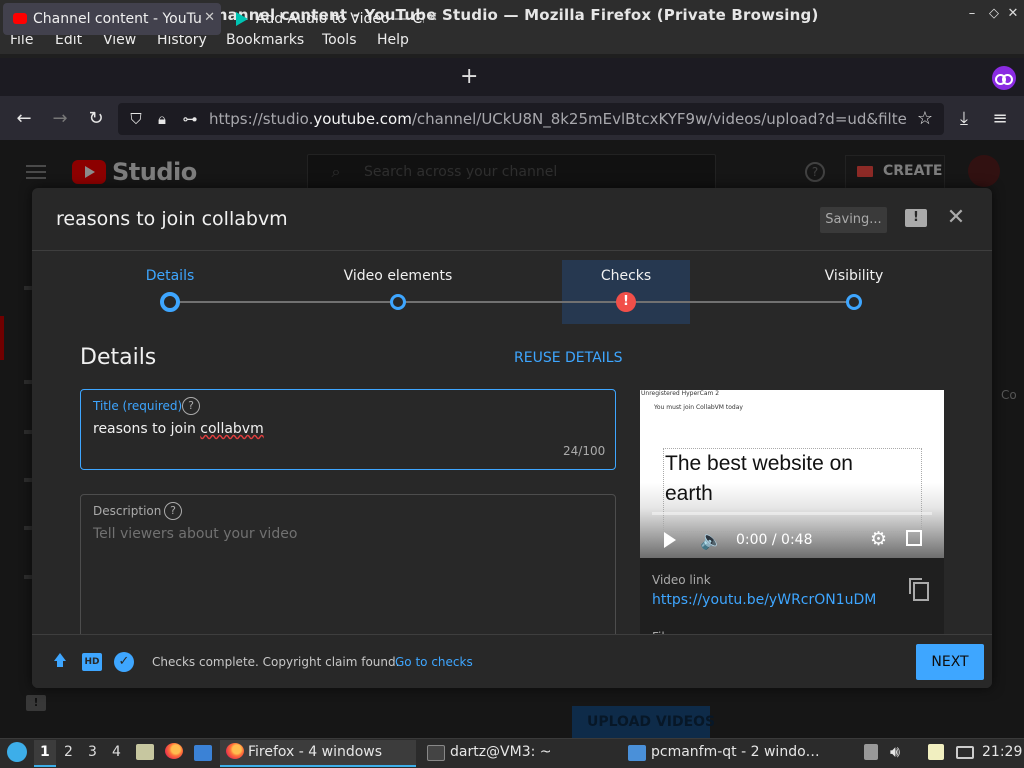  What do you see at coordinates (138, 406) in the screenshot?
I see `title-field-label: Title (required)` at bounding box center [138, 406].